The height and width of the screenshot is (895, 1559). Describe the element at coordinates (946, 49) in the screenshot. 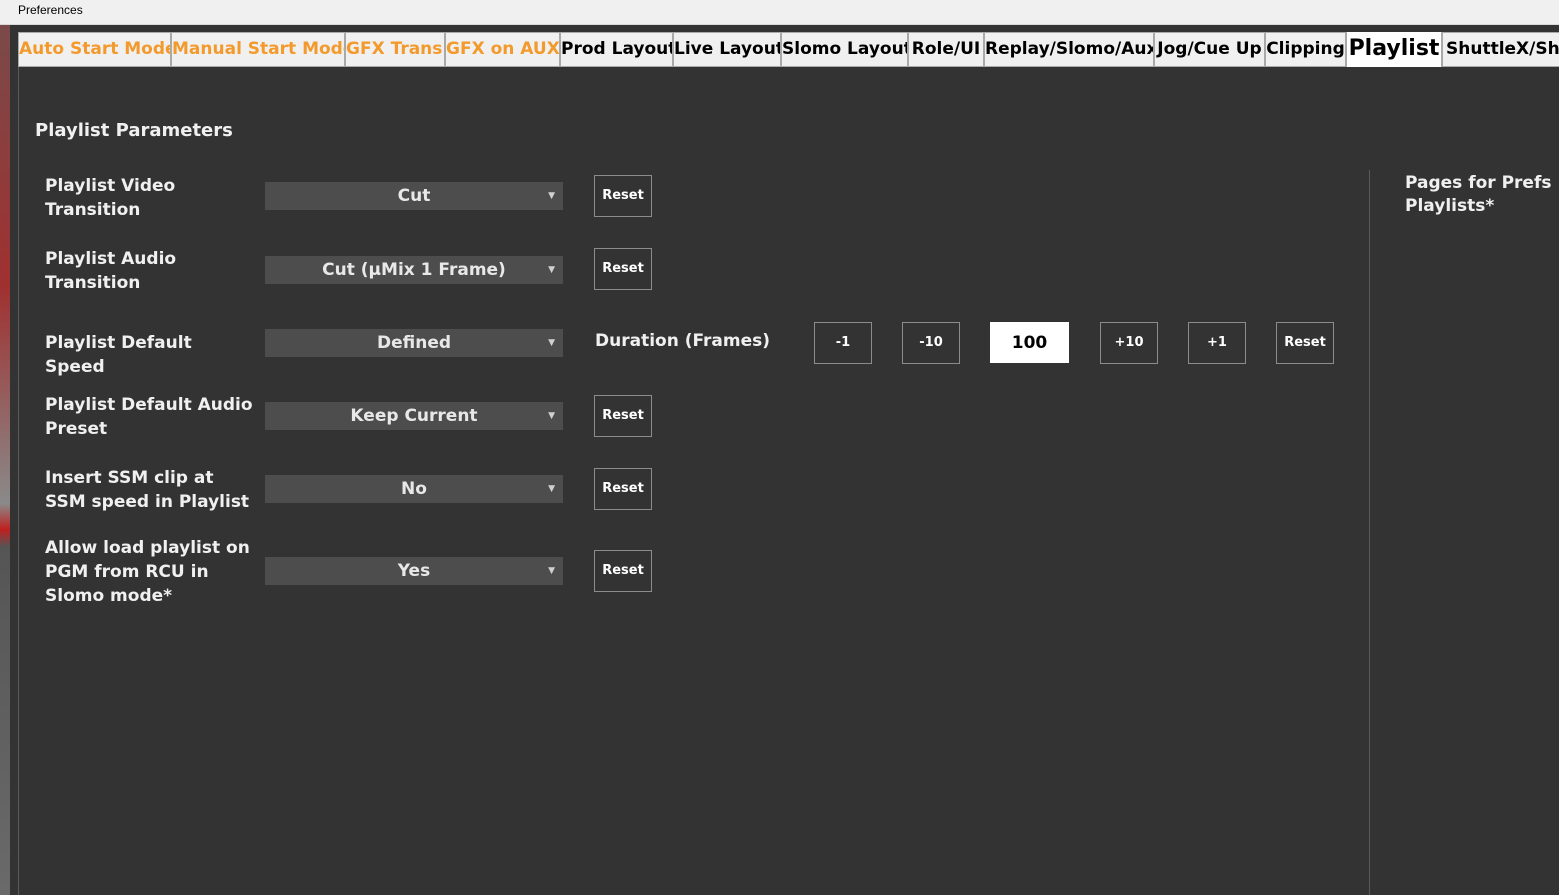

I see `tab-role-ui: Role/UI` at that location.